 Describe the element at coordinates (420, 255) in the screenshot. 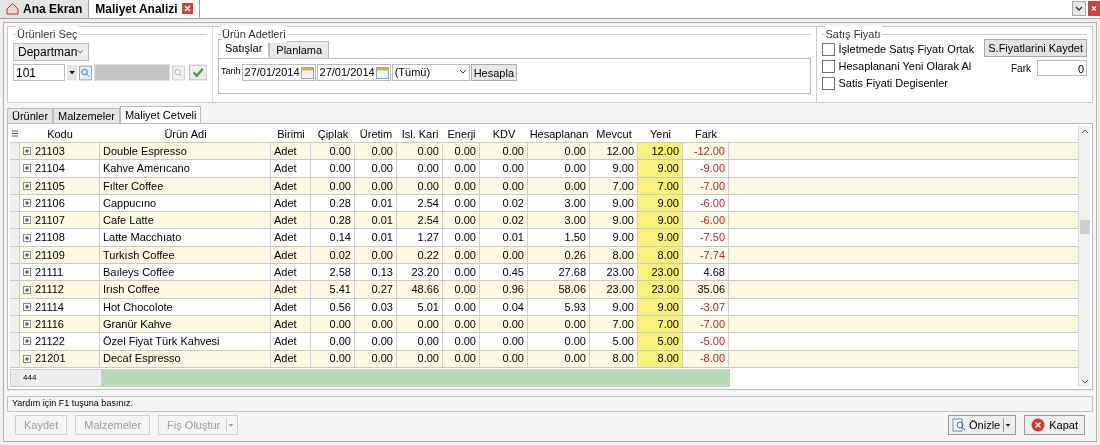

I see `table-cell: 0.22` at that location.